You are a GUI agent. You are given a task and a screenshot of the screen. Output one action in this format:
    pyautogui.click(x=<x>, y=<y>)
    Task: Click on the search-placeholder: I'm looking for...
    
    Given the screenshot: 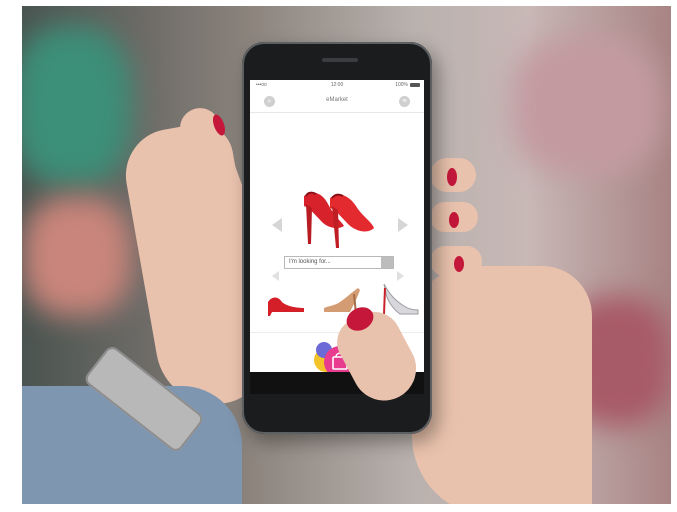 What is the action you would take?
    pyautogui.click(x=310, y=262)
    